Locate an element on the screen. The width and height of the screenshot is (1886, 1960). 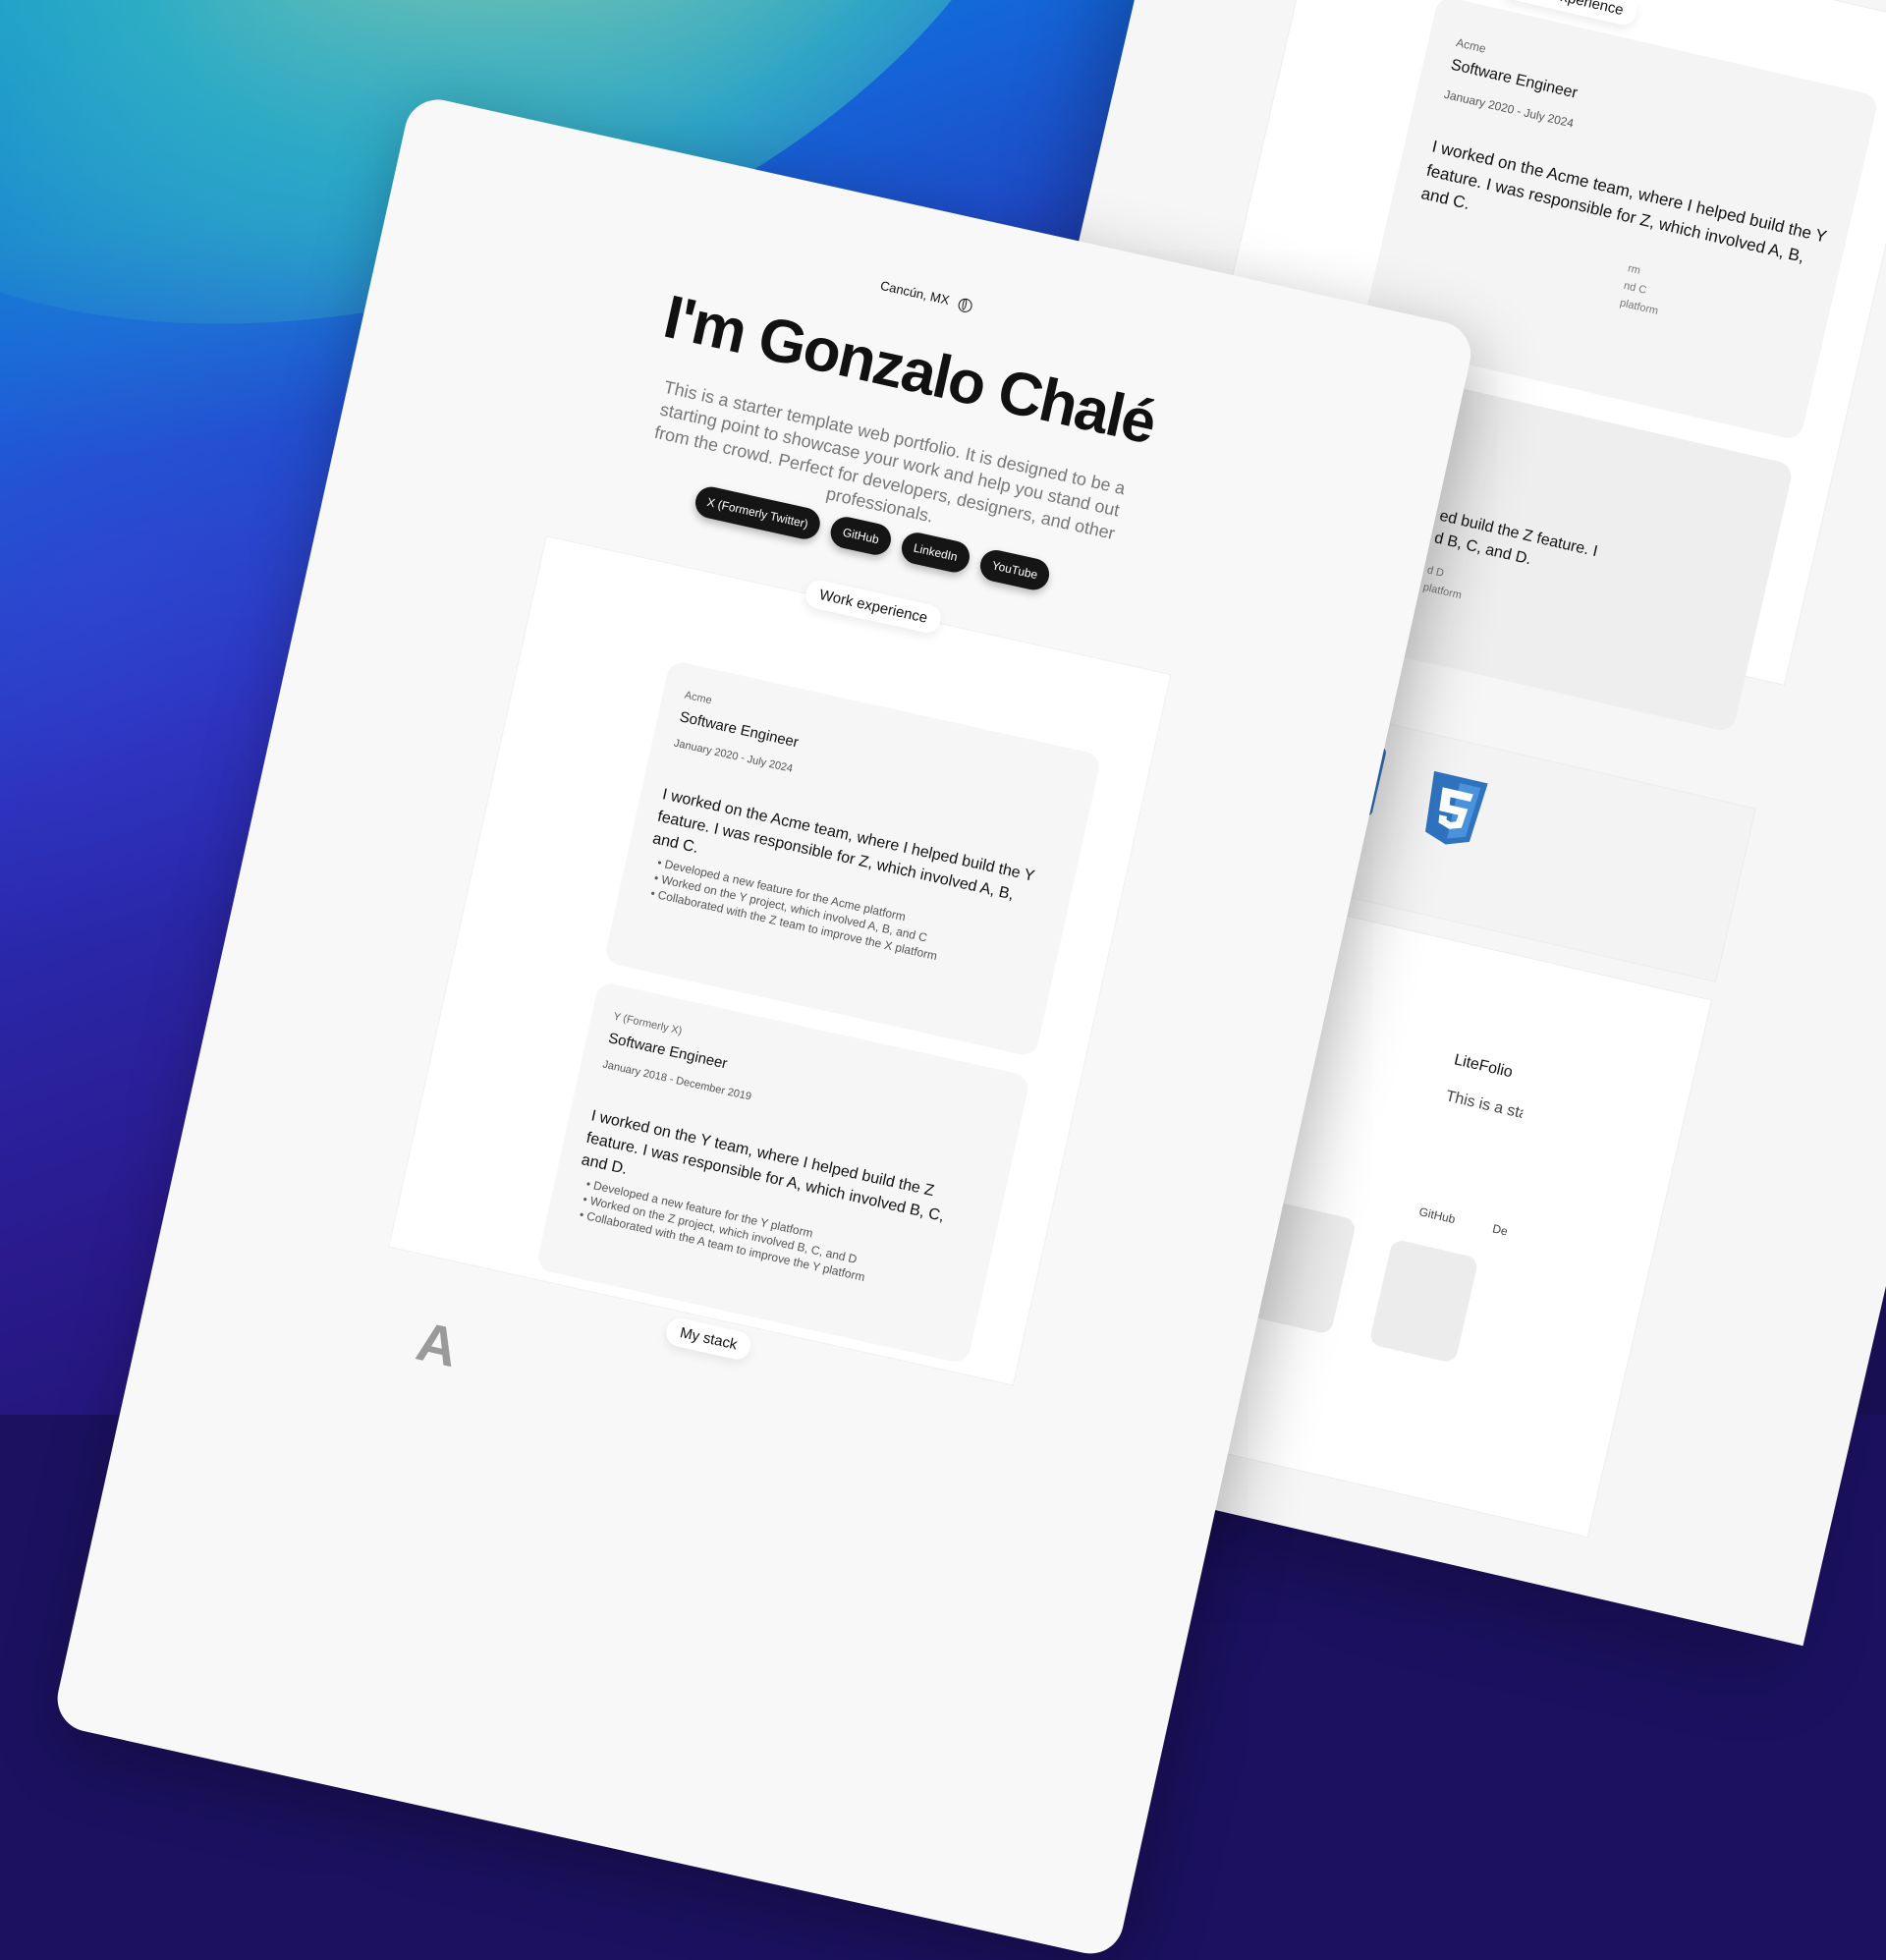
bullet-fragment: nd C is located at coordinates (1635, 288).